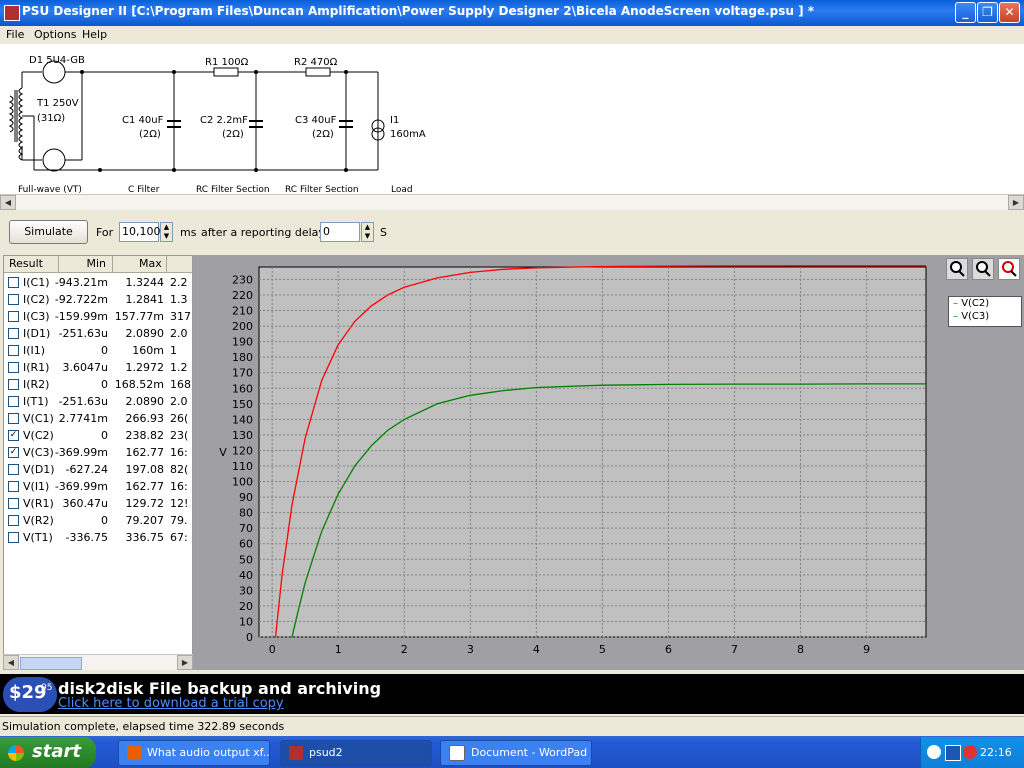  Describe the element at coordinates (98, 418) in the screenshot. I see `table-row: V(C1) 2.7741m 266.93 26(` at that location.